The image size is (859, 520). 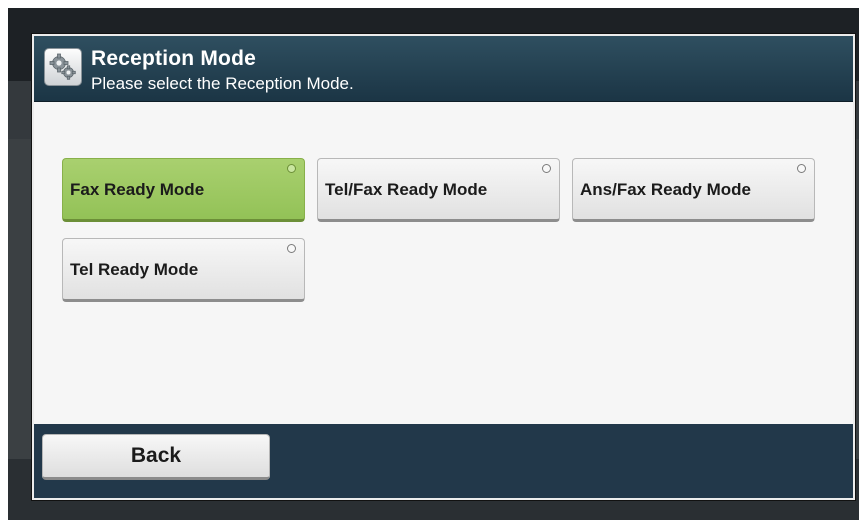 What do you see at coordinates (443, 461) in the screenshot?
I see `dialog-footer: Back` at bounding box center [443, 461].